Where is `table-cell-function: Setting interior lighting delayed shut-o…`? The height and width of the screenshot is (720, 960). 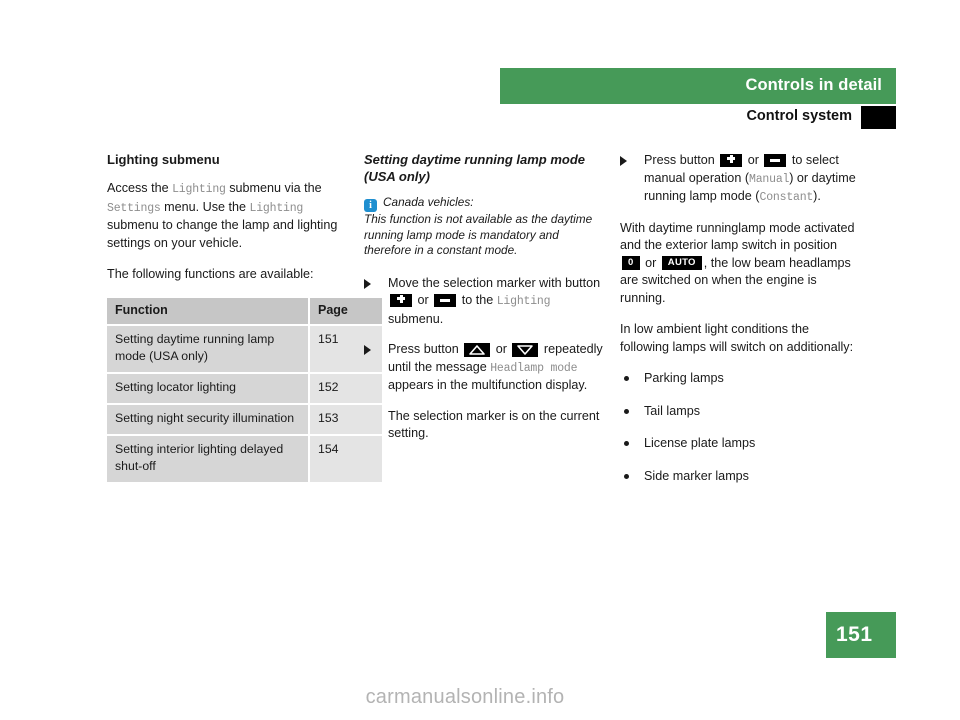 table-cell-function: Setting interior lighting delayed shut-o… is located at coordinates (208, 458).